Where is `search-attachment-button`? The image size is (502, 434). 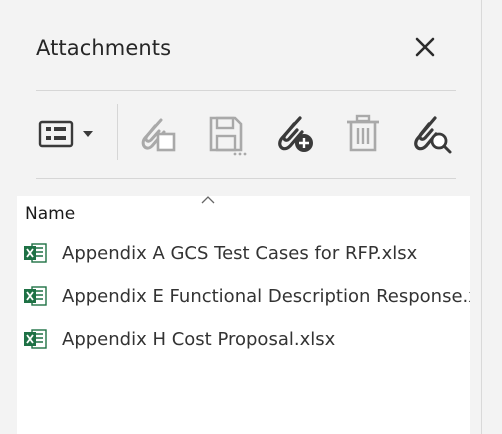
search-attachment-button is located at coordinates (431, 134).